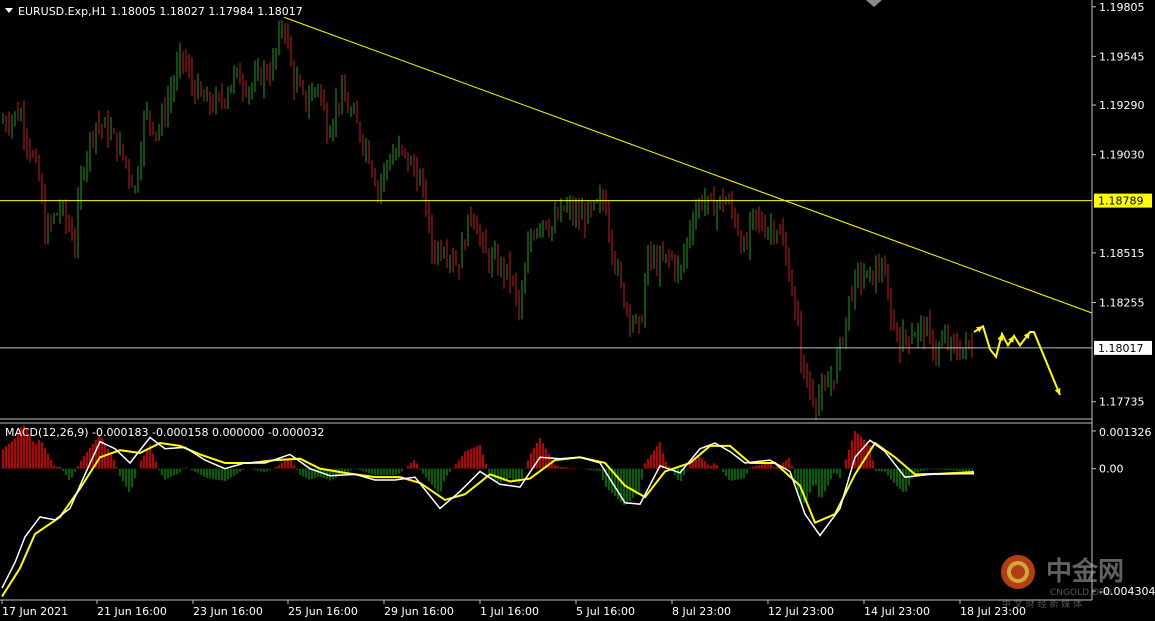 Image resolution: width=1155 pixels, height=621 pixels. What do you see at coordinates (1122, 56) in the screenshot?
I see `price-tick-label: 1.19545` at bounding box center [1122, 56].